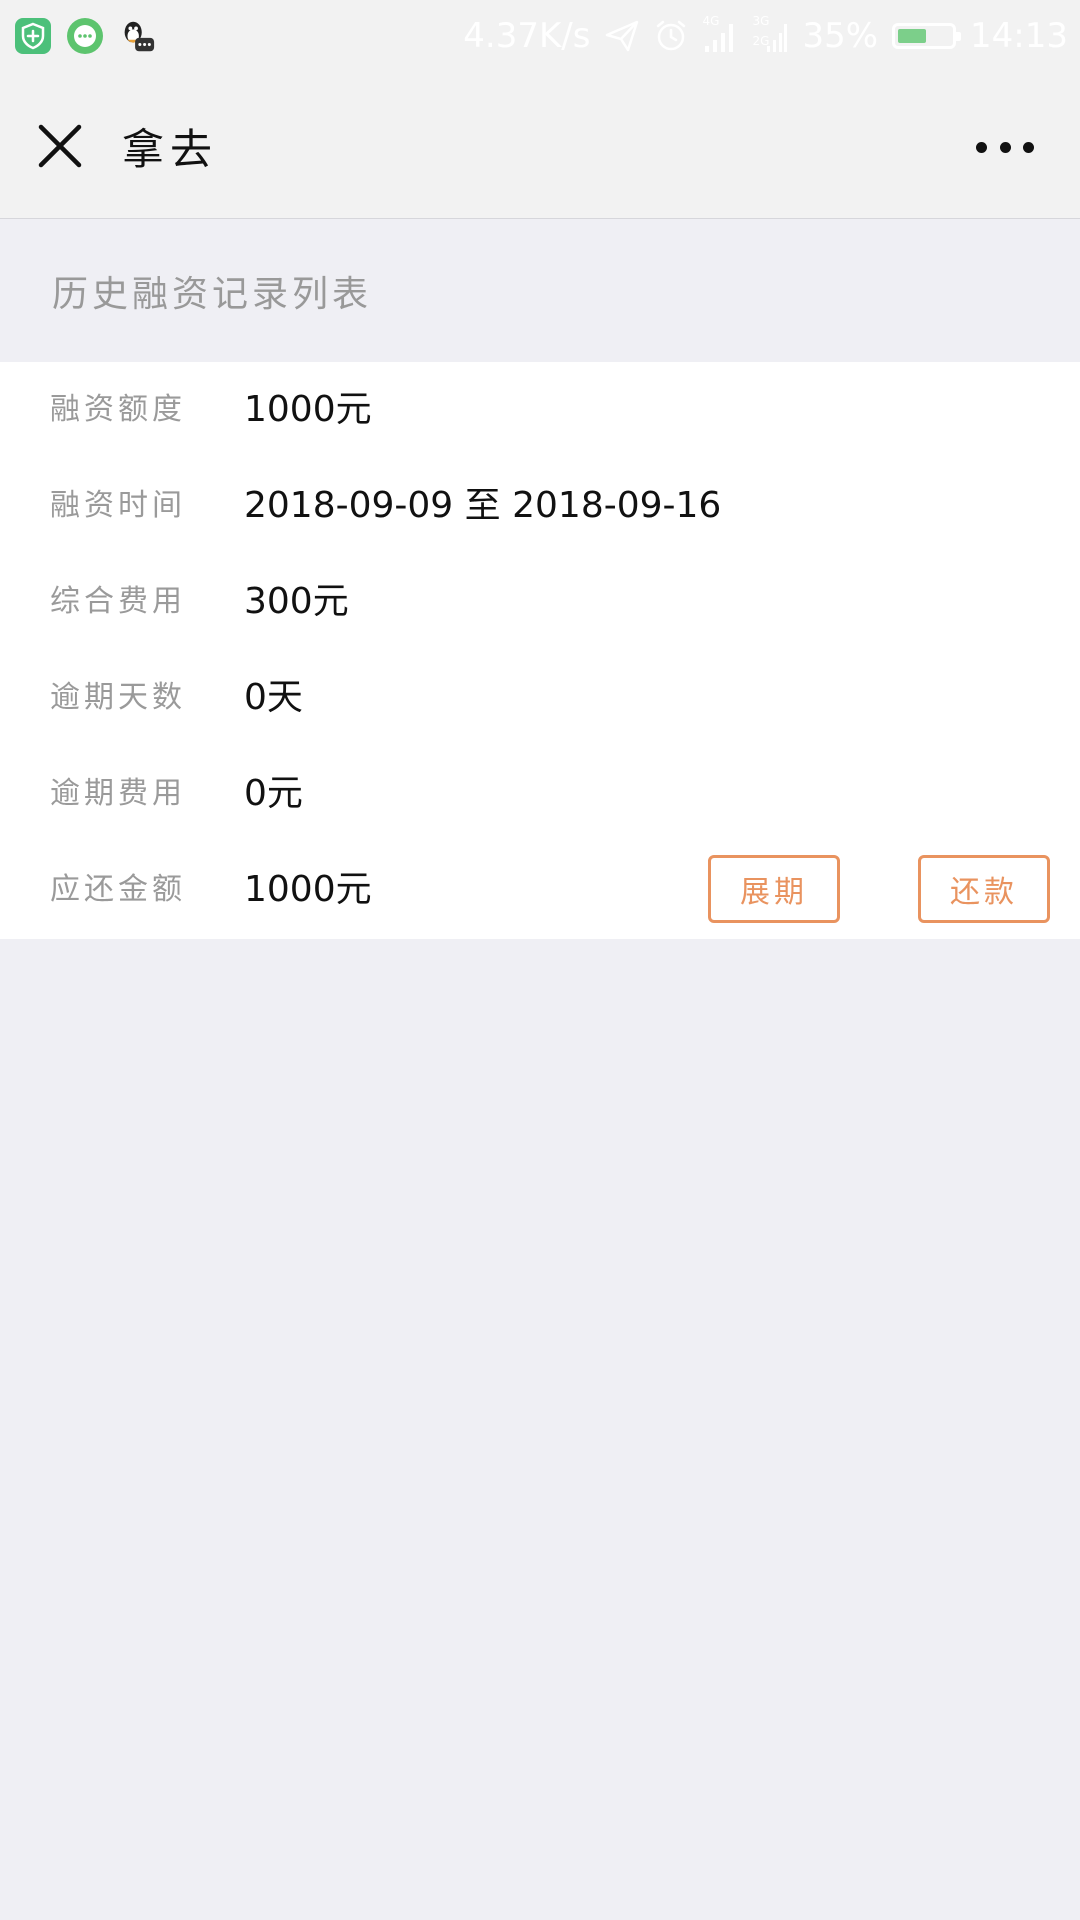 Image resolution: width=1080 pixels, height=1920 pixels. I want to click on row-value: 0元, so click(273, 793).